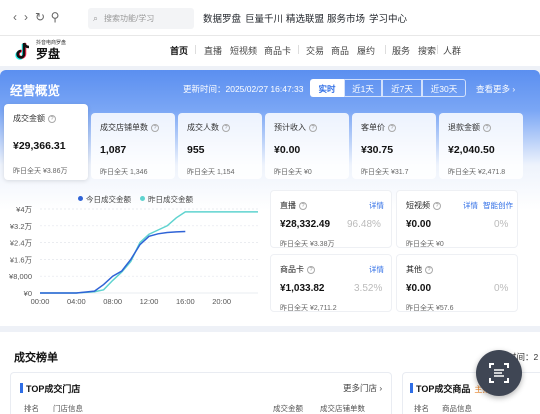 The image size is (540, 414). What do you see at coordinates (368, 288) in the screenshot?
I see `channel-percent: 3.52%` at bounding box center [368, 288].